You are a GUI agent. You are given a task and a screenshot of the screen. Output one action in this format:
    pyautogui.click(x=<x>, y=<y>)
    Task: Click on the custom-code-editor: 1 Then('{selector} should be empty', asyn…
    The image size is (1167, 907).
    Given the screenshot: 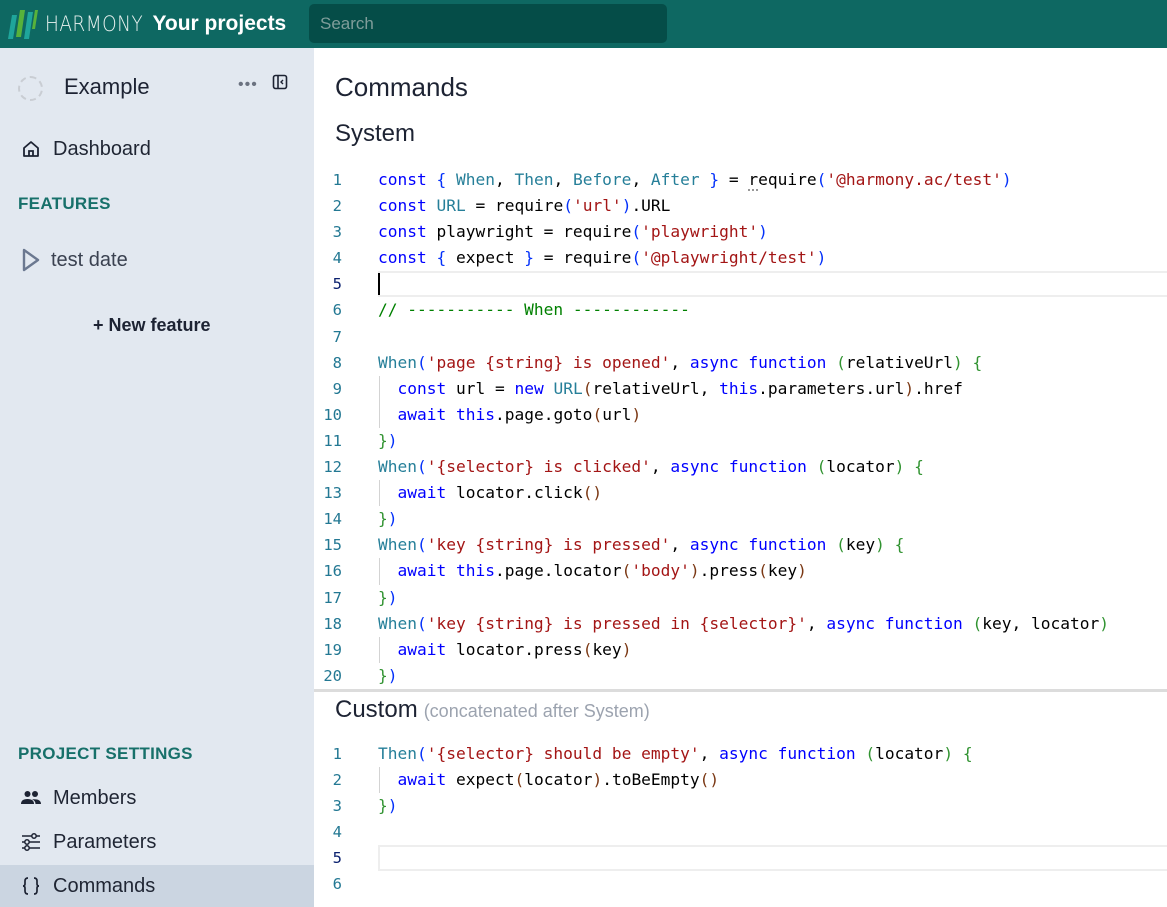 What is the action you would take?
    pyautogui.click(x=740, y=819)
    